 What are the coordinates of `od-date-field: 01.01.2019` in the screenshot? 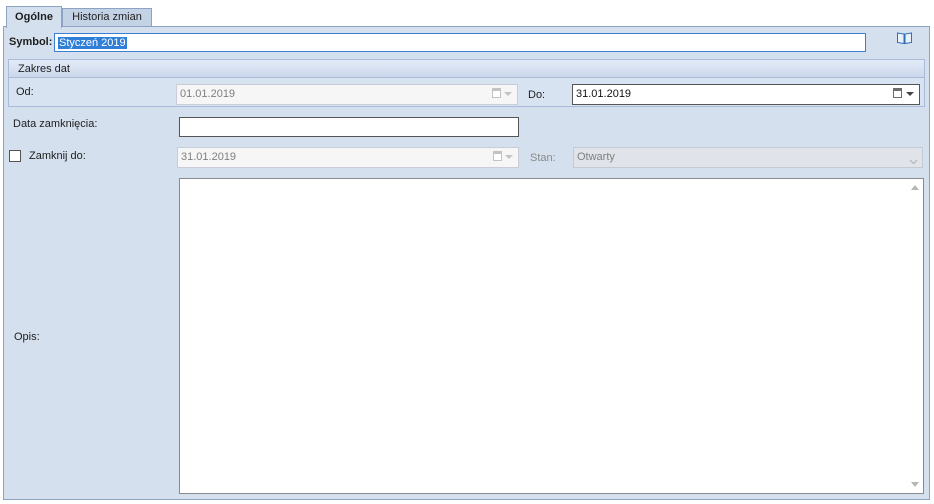 It's located at (347, 94).